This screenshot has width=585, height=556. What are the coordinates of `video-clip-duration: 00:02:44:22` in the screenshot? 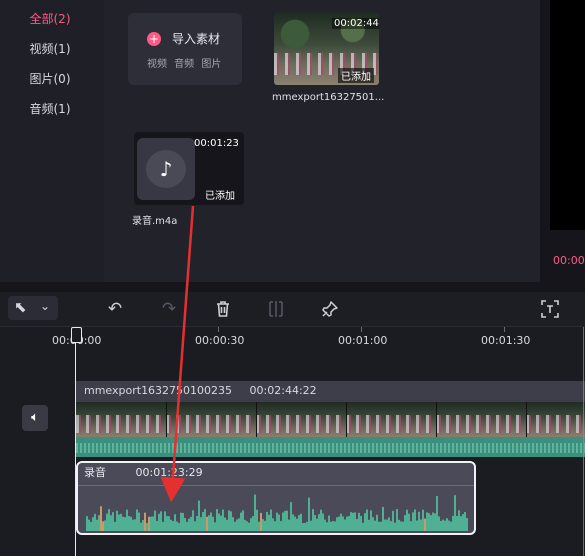 It's located at (283, 390).